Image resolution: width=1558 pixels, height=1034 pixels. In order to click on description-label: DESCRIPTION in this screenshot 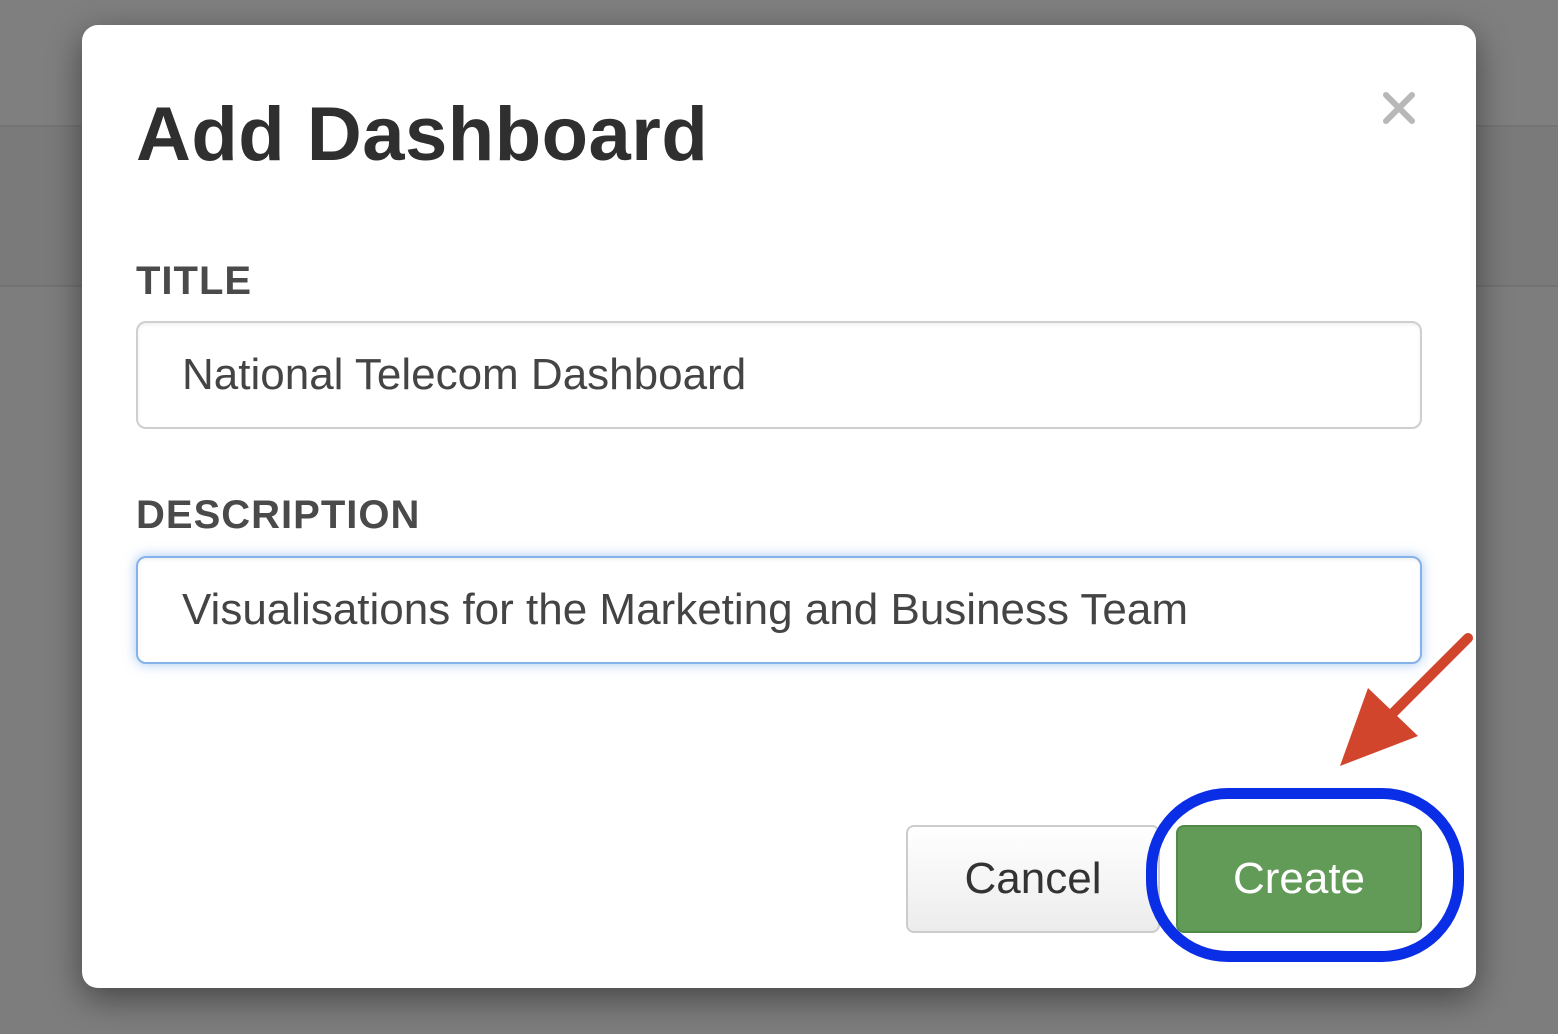, I will do `click(278, 515)`.